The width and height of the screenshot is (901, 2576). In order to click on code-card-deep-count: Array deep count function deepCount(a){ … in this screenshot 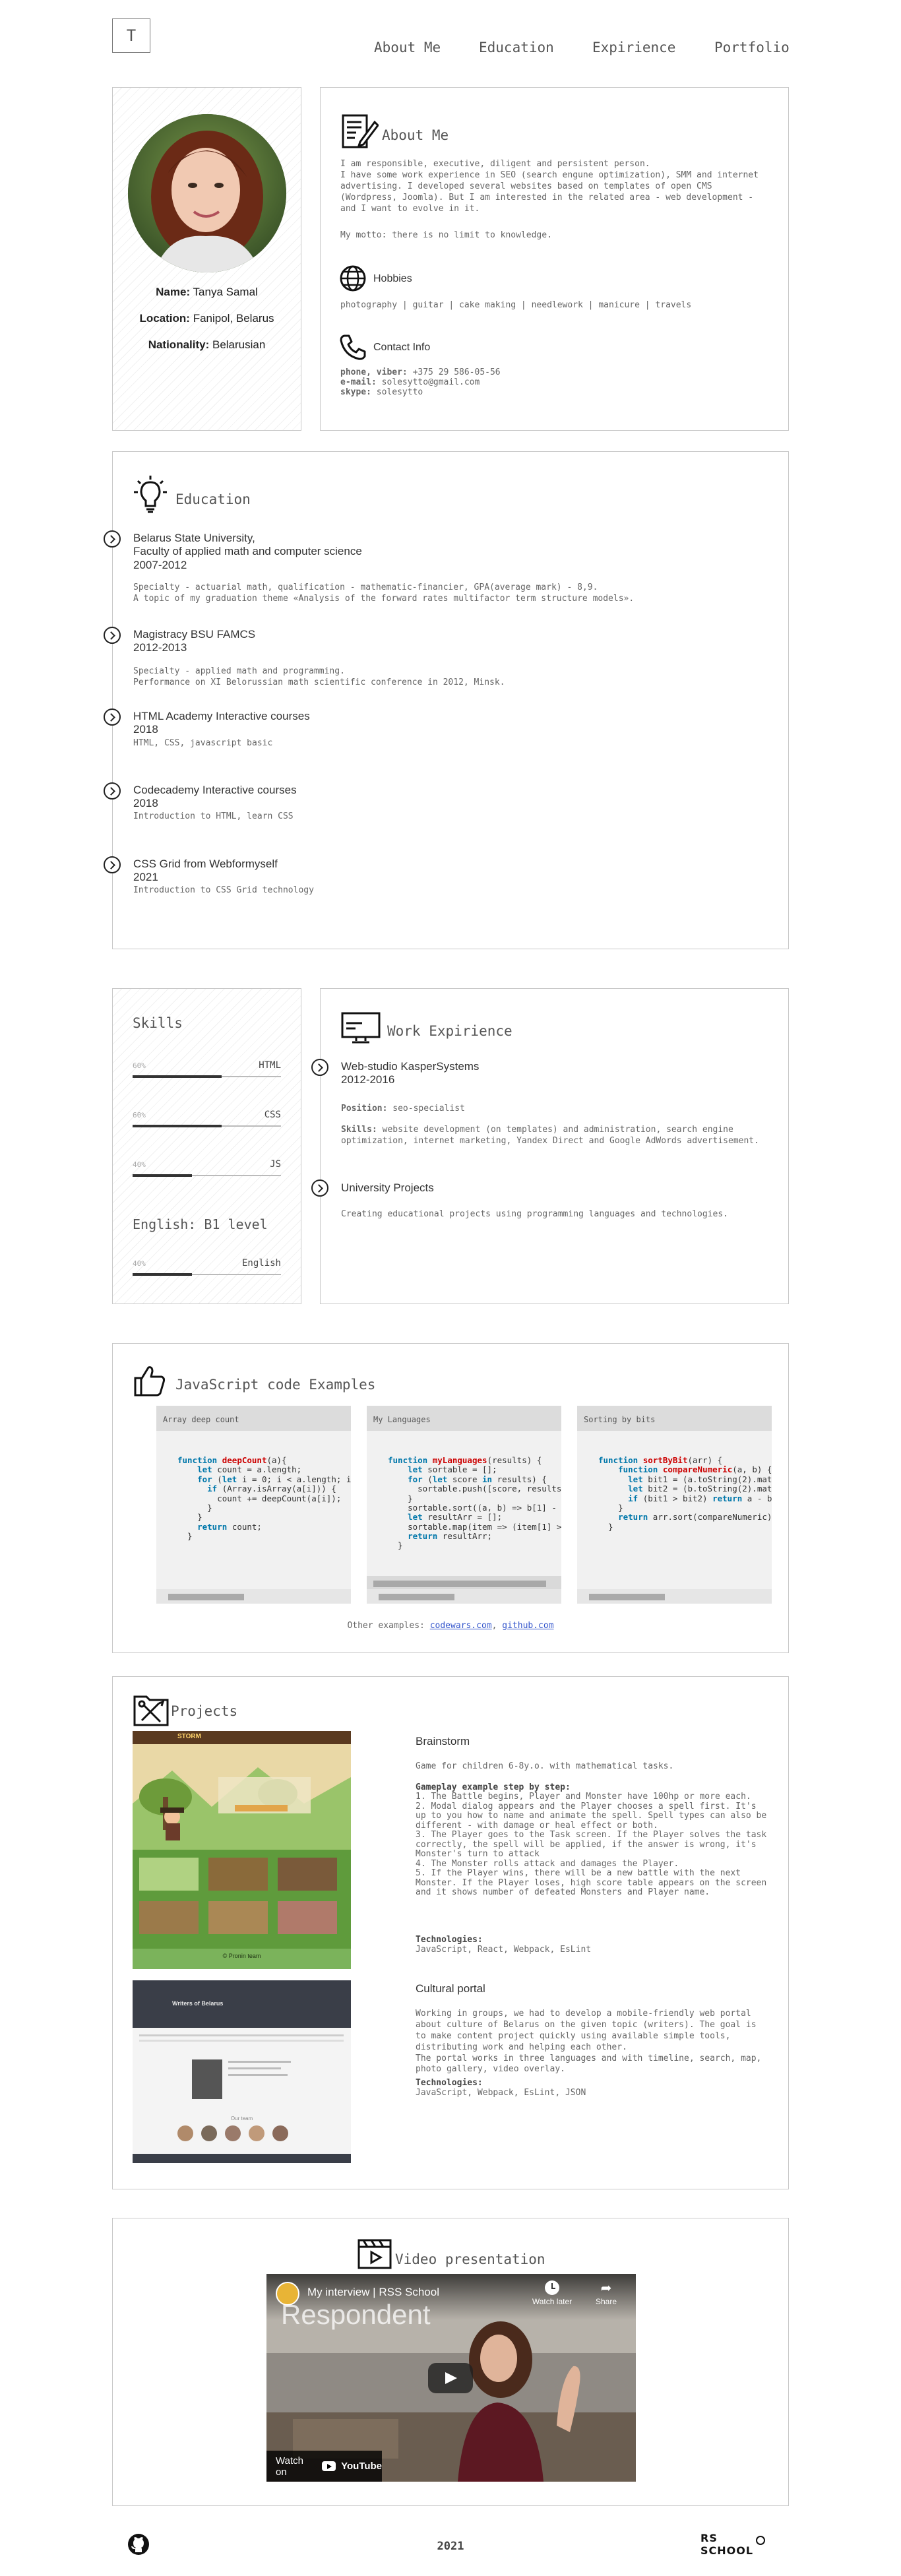, I will do `click(253, 1505)`.